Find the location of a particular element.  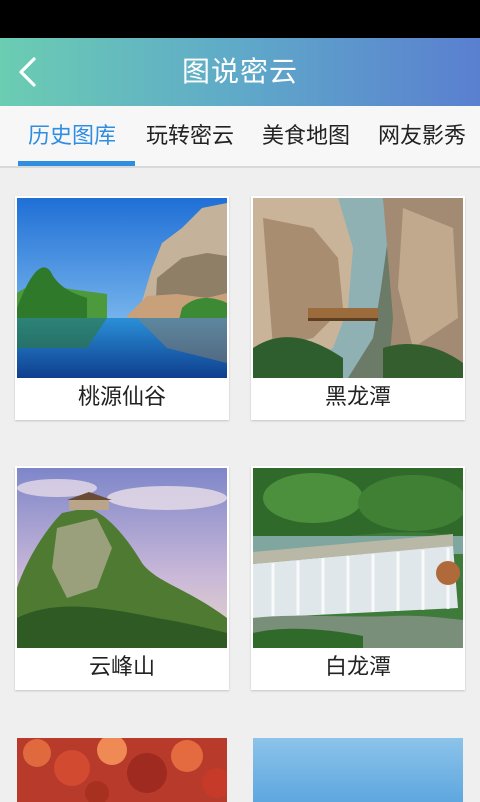

gallery-card-partial-left is located at coordinates (122, 769).